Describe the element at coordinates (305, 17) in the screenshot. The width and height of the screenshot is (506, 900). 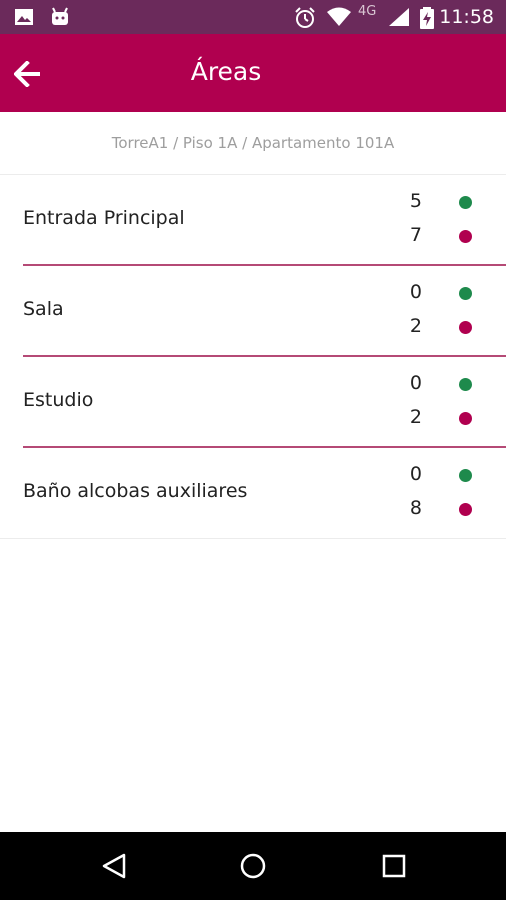
I see `alarm-icon` at that location.